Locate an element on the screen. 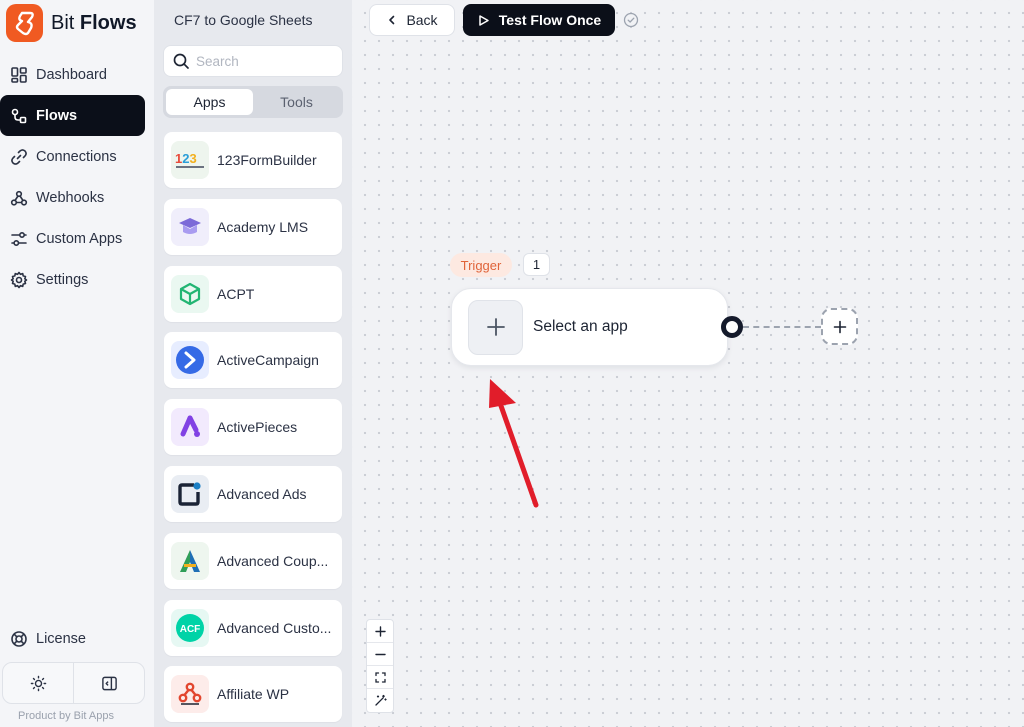 The height and width of the screenshot is (727, 1024). check-circle-icon is located at coordinates (631, 20).